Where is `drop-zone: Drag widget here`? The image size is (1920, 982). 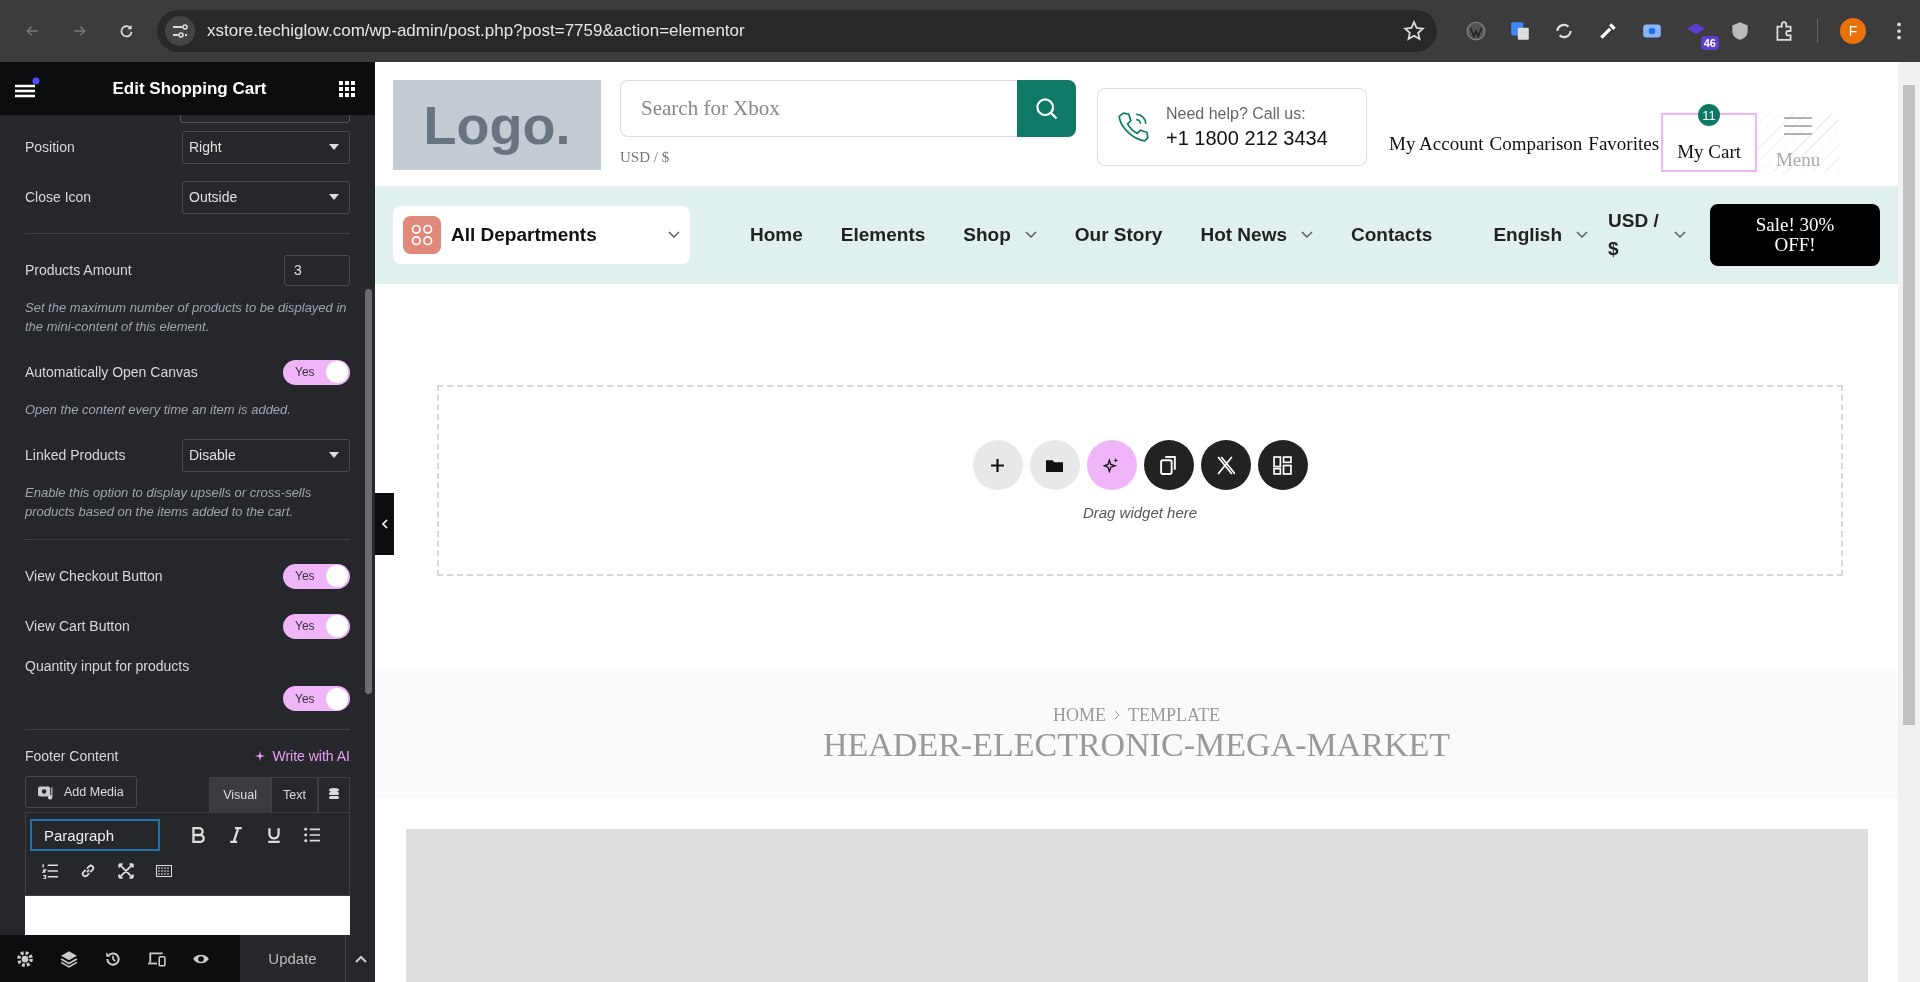
drop-zone: Drag widget here is located at coordinates (1140, 480).